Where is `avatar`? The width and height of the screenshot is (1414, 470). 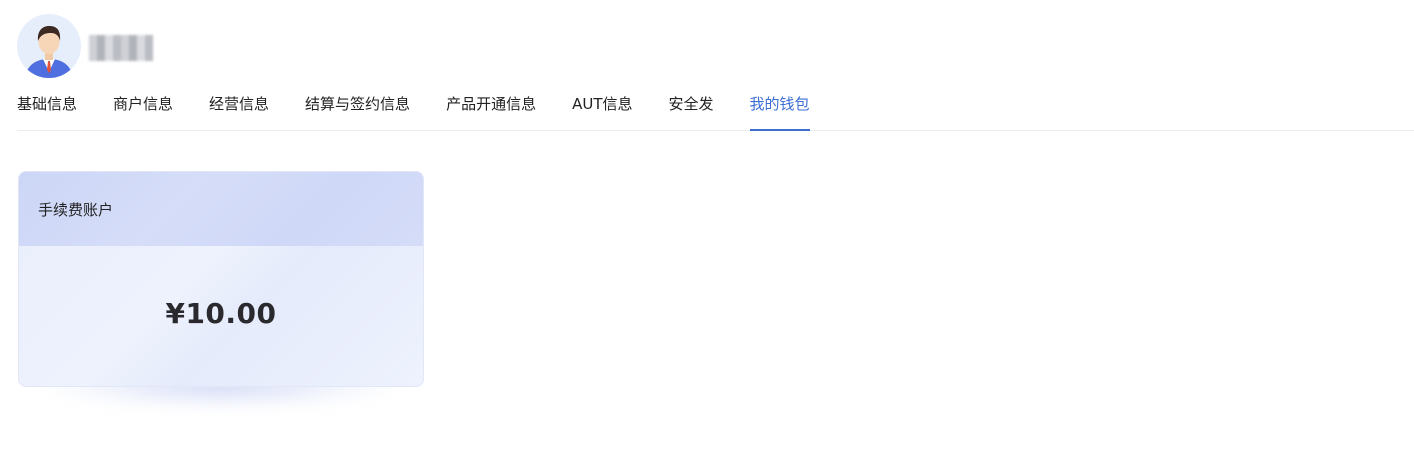 avatar is located at coordinates (49, 46).